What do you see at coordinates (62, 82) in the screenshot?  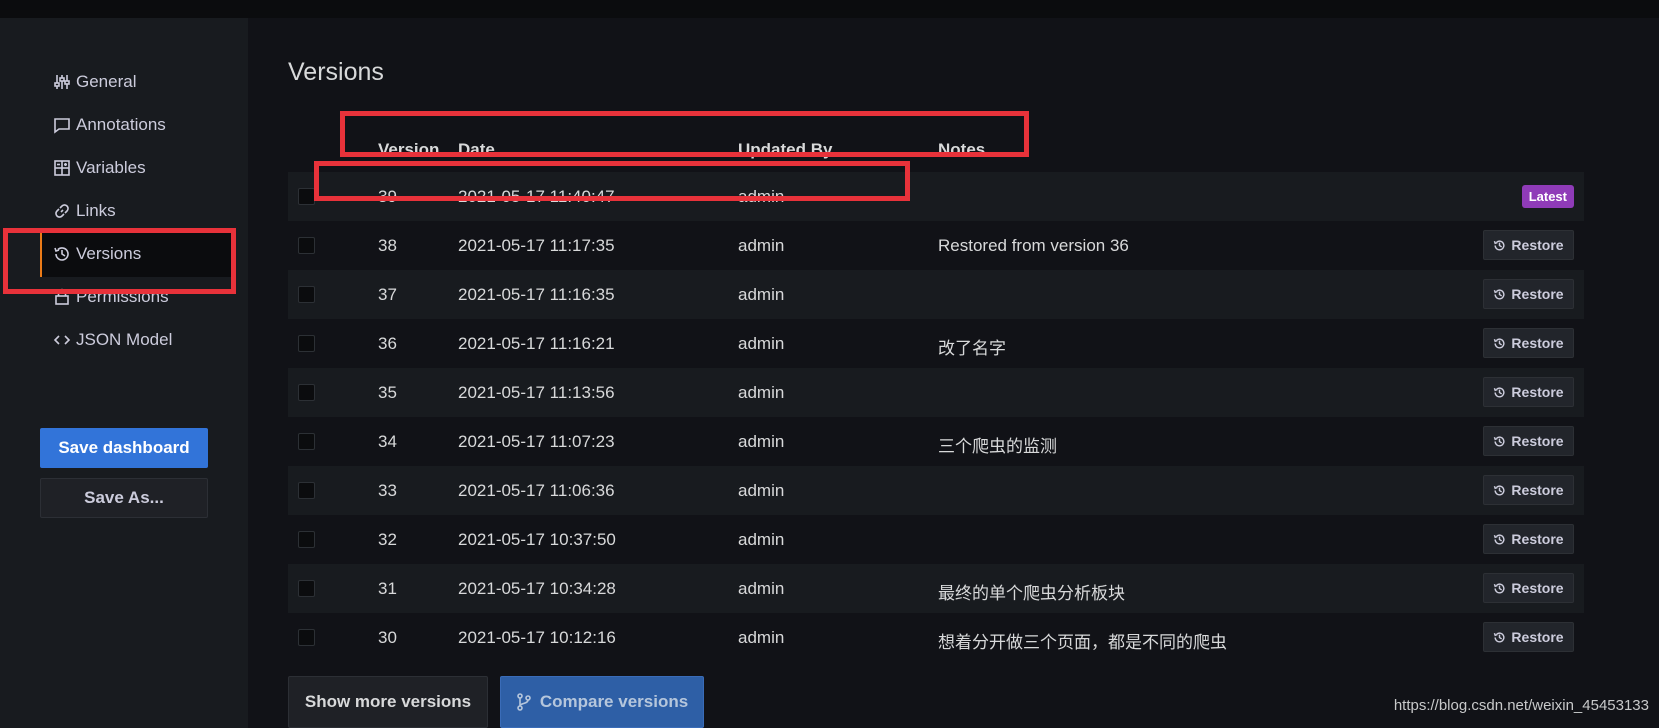 I see `sliders-icon` at bounding box center [62, 82].